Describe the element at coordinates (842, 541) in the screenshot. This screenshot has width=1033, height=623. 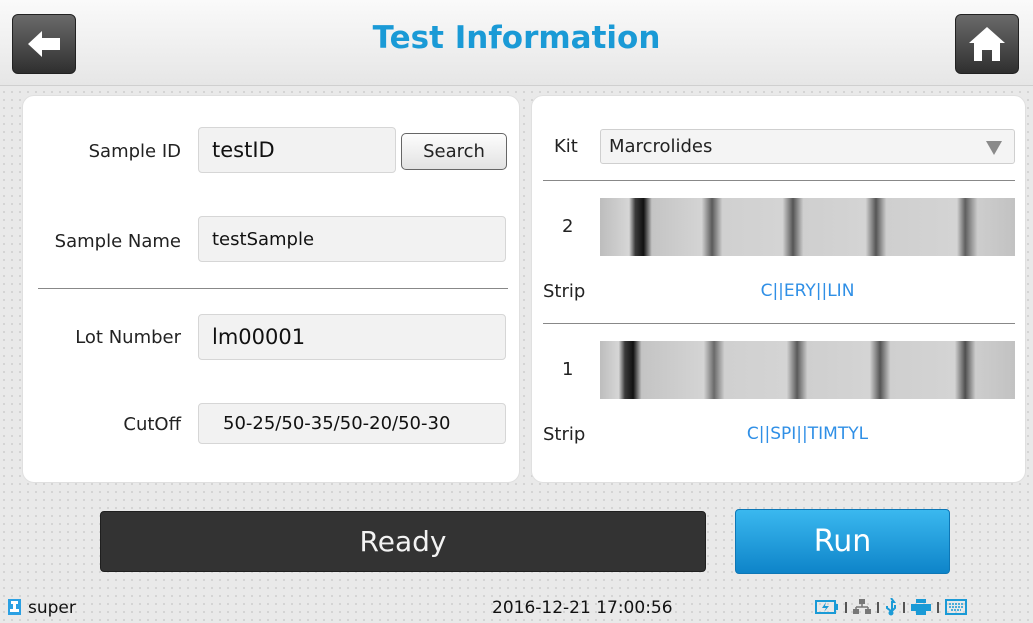
I see `run-button: Run` at that location.